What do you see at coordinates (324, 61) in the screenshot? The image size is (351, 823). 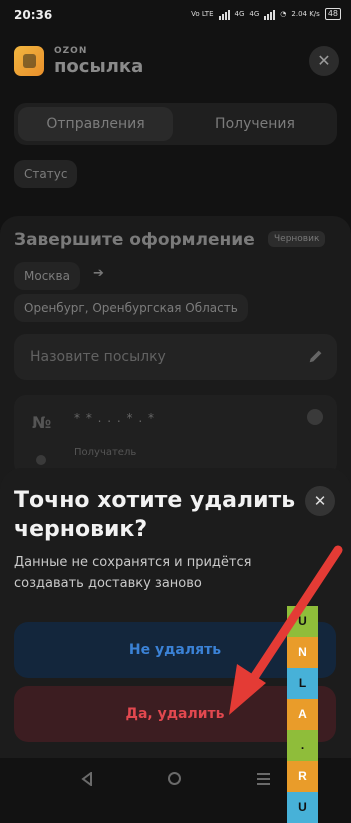 I see `close-icon: ✕` at bounding box center [324, 61].